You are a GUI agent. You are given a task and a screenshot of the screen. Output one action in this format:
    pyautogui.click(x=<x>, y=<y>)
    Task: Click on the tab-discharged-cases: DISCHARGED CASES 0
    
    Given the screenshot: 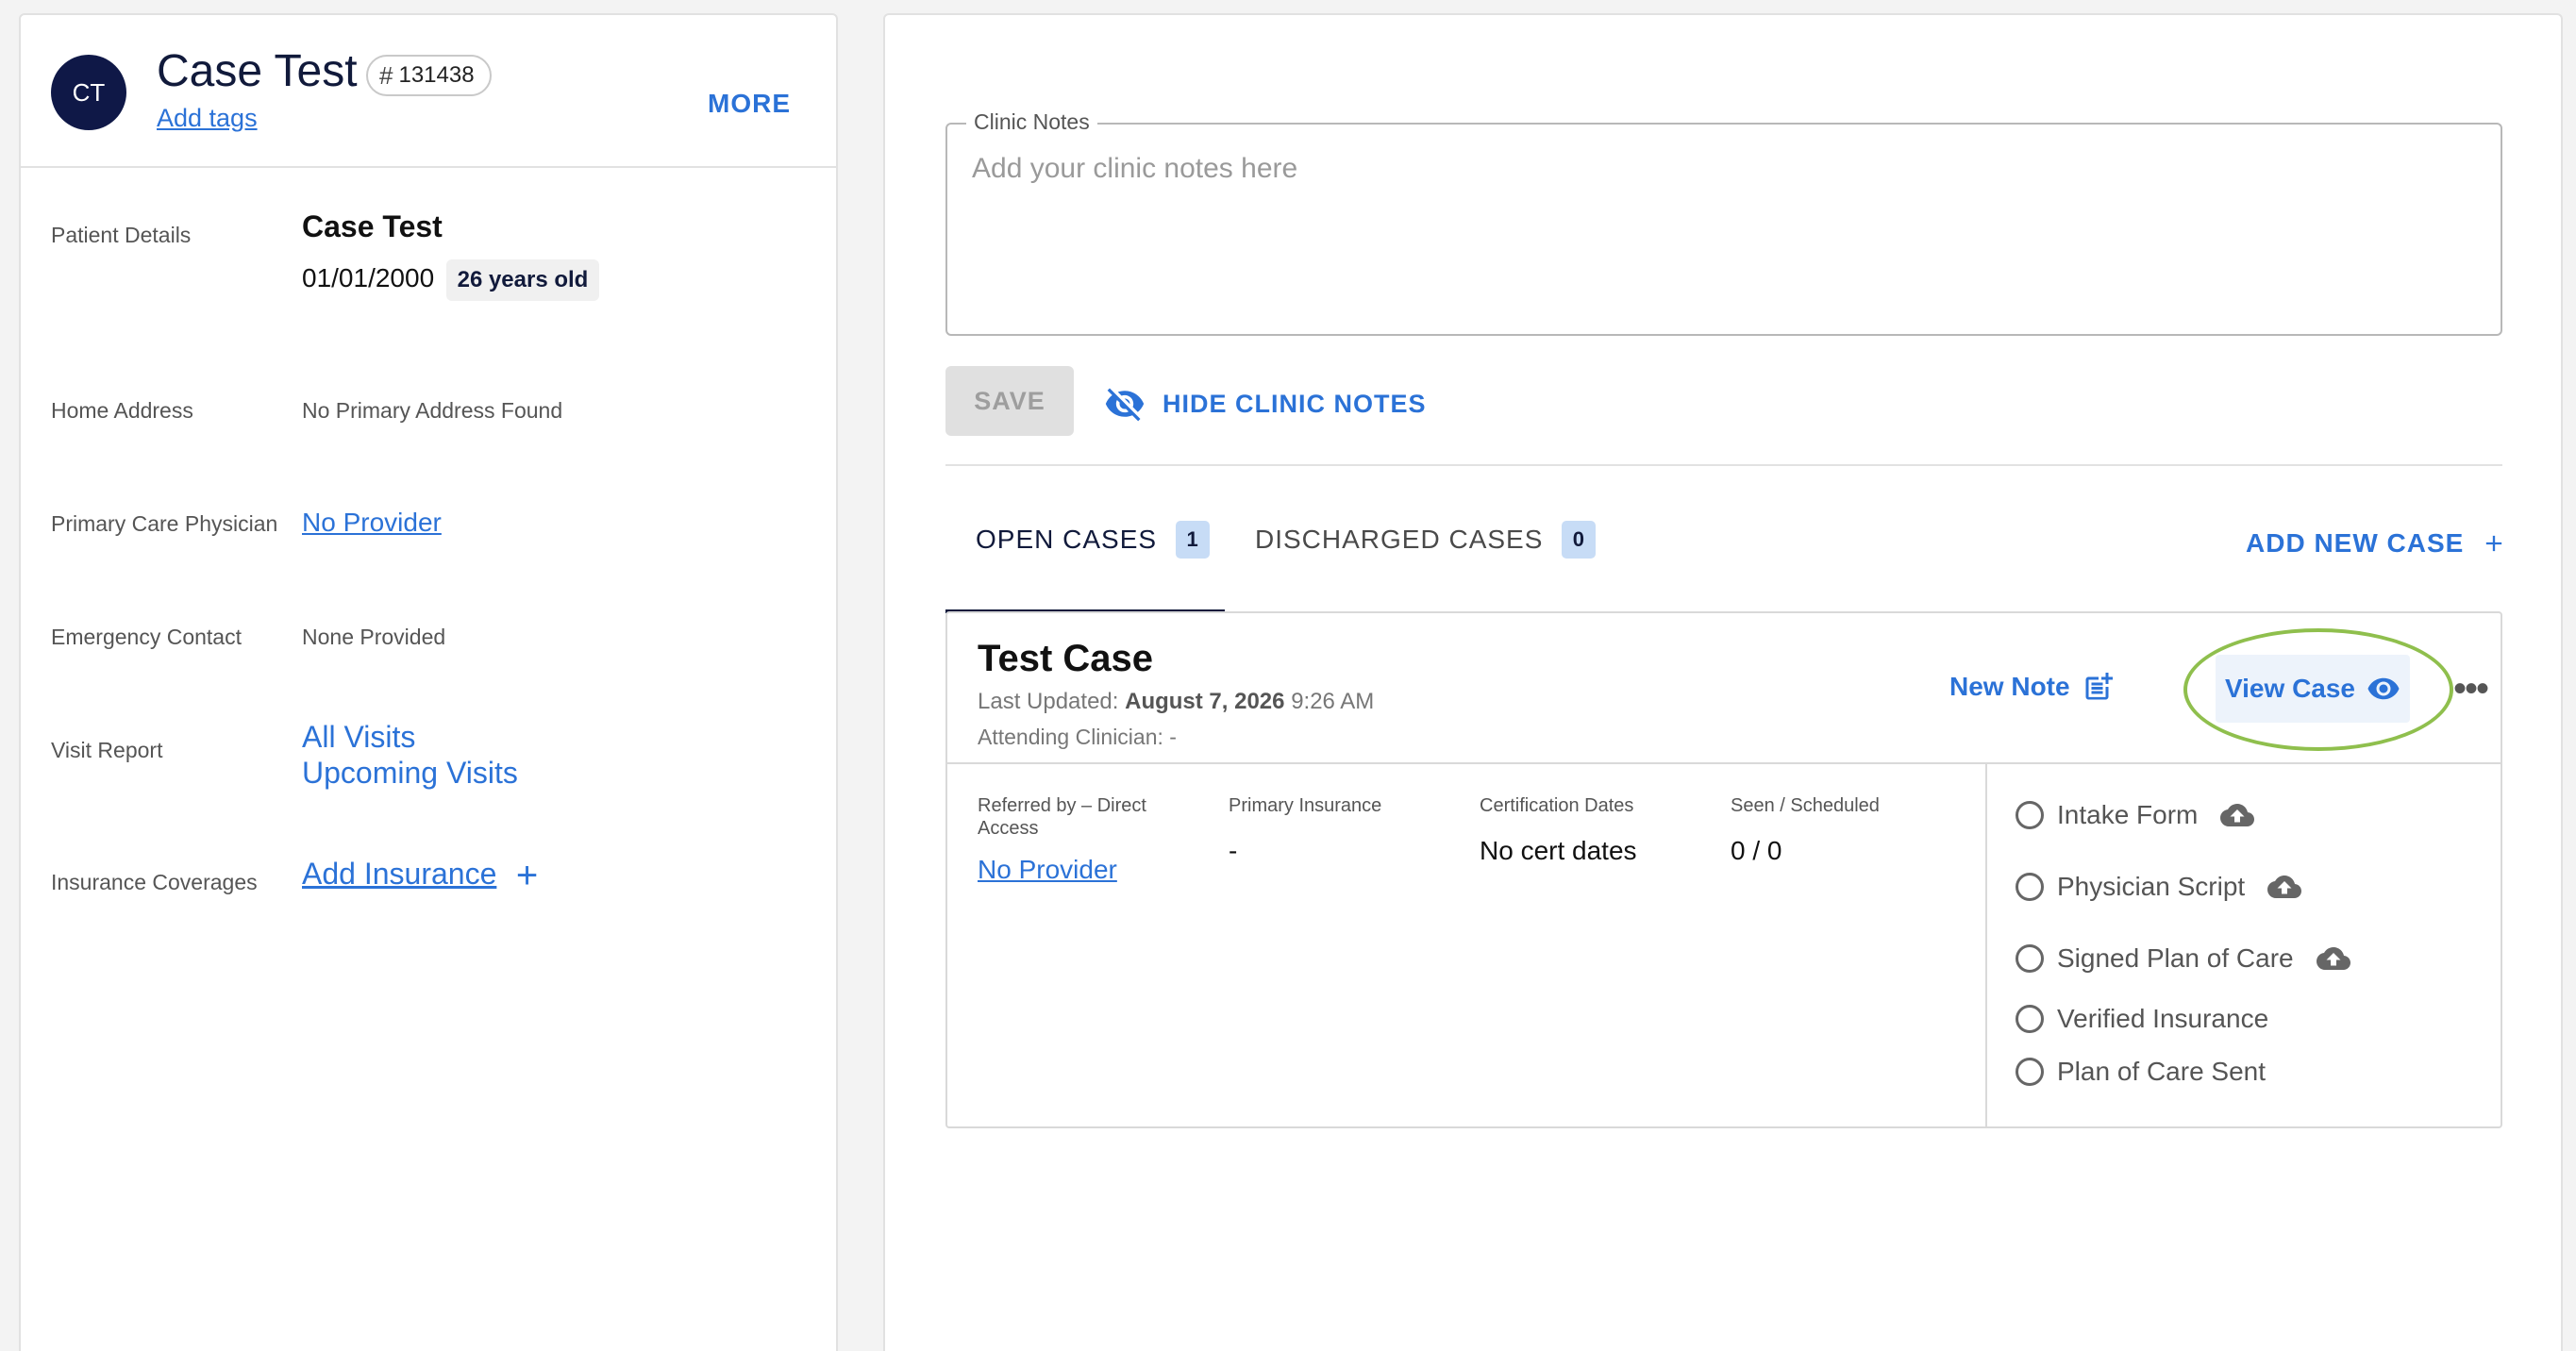 What is the action you would take?
    pyautogui.click(x=1426, y=539)
    